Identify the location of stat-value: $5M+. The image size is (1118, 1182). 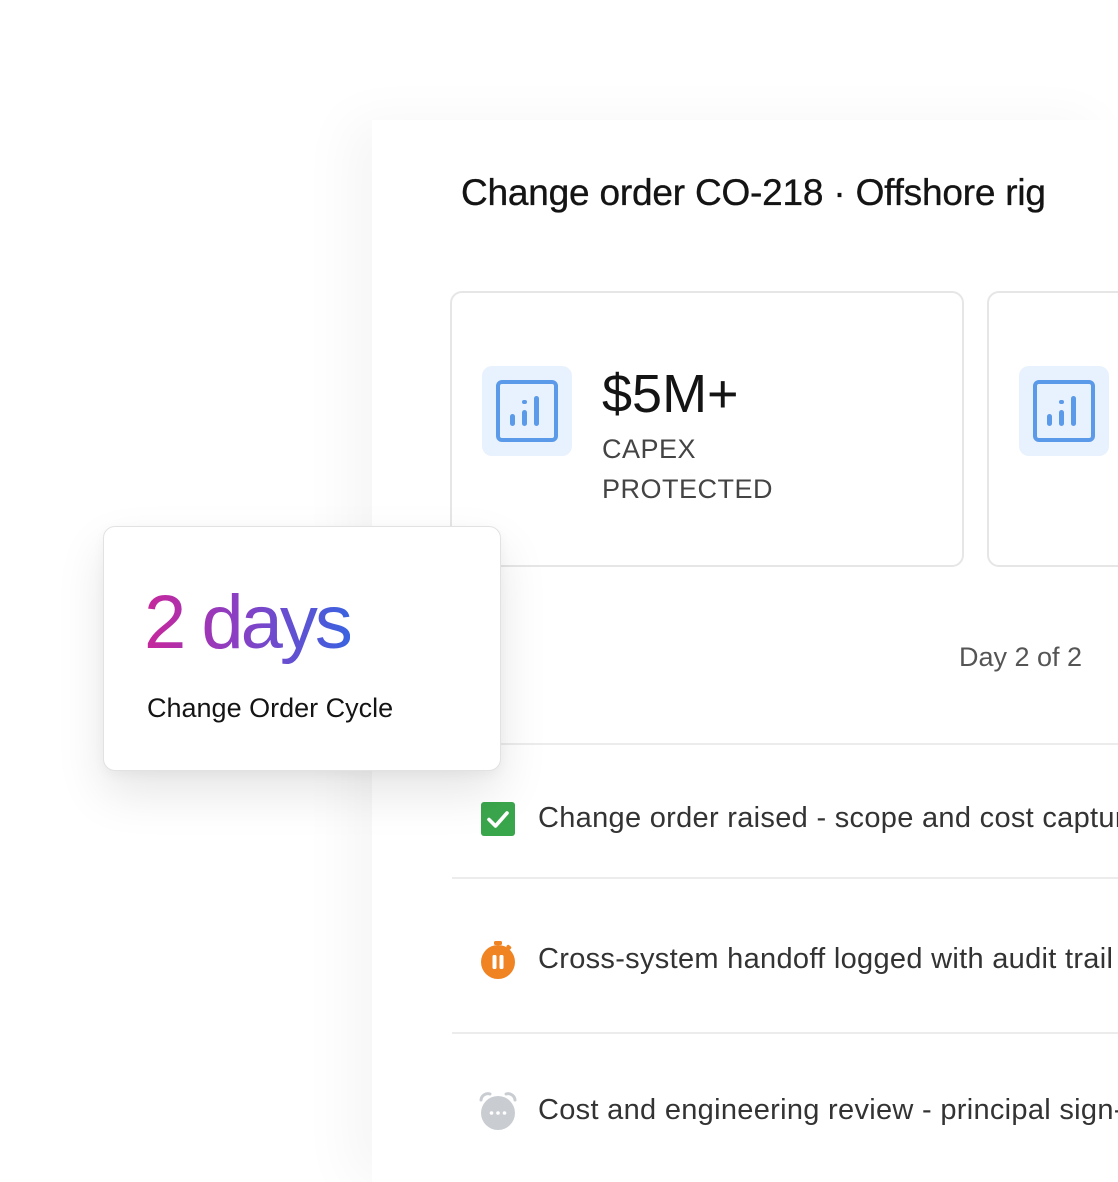
(670, 394).